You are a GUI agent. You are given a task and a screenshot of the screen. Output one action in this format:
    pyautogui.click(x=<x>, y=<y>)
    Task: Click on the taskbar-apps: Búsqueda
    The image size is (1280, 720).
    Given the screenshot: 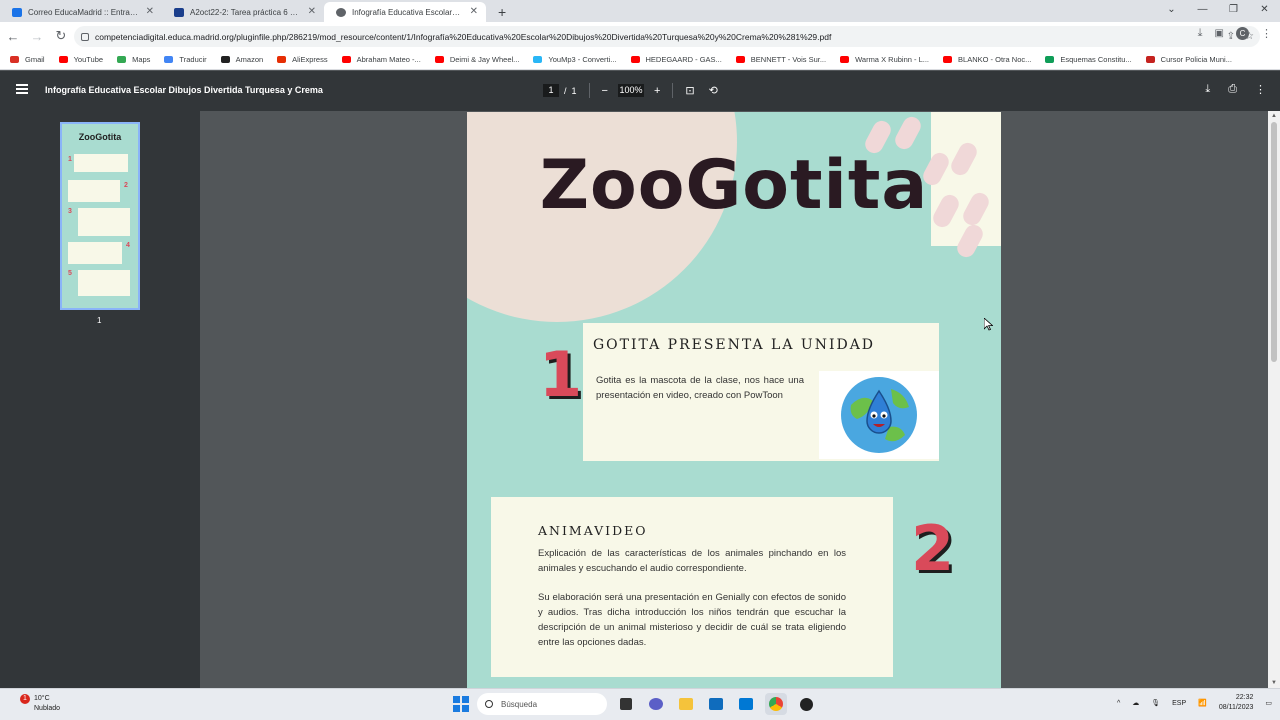 What is the action you would take?
    pyautogui.click(x=635, y=704)
    